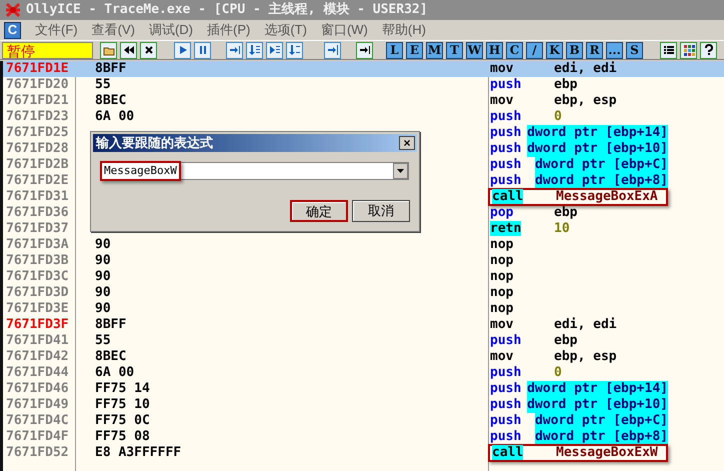 The height and width of the screenshot is (471, 724). Describe the element at coordinates (227, 10) in the screenshot. I see `window-title: OllyICE - TraceMe.exe - [CPU - 主线程, 模块 - USER32]` at that location.